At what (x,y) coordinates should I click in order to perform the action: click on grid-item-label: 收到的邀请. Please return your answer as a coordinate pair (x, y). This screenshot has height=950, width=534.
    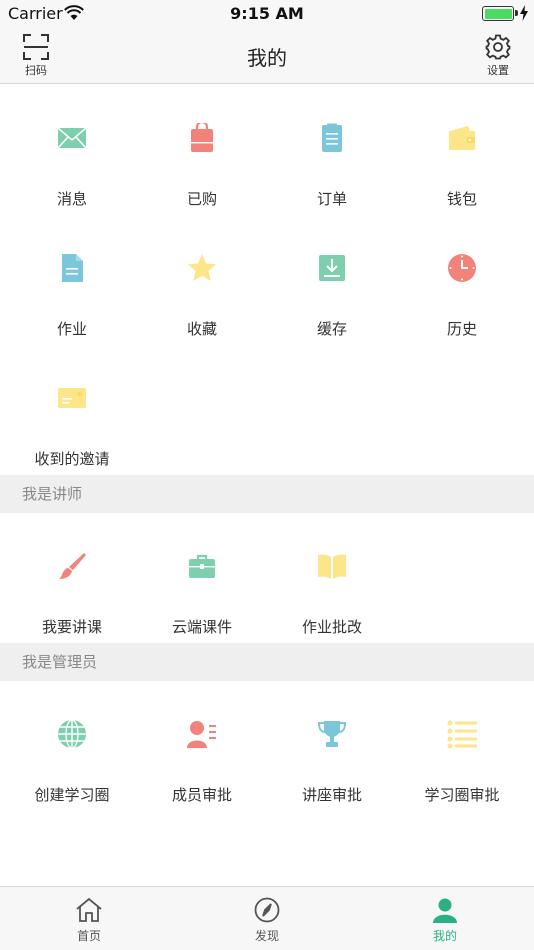
    Looking at the image, I should click on (72, 459).